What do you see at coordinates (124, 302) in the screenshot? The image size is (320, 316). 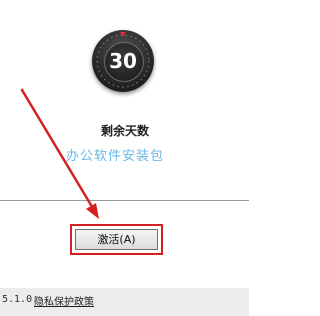 I see `footer-bar: 5.1.0. 隐私保护政策` at bounding box center [124, 302].